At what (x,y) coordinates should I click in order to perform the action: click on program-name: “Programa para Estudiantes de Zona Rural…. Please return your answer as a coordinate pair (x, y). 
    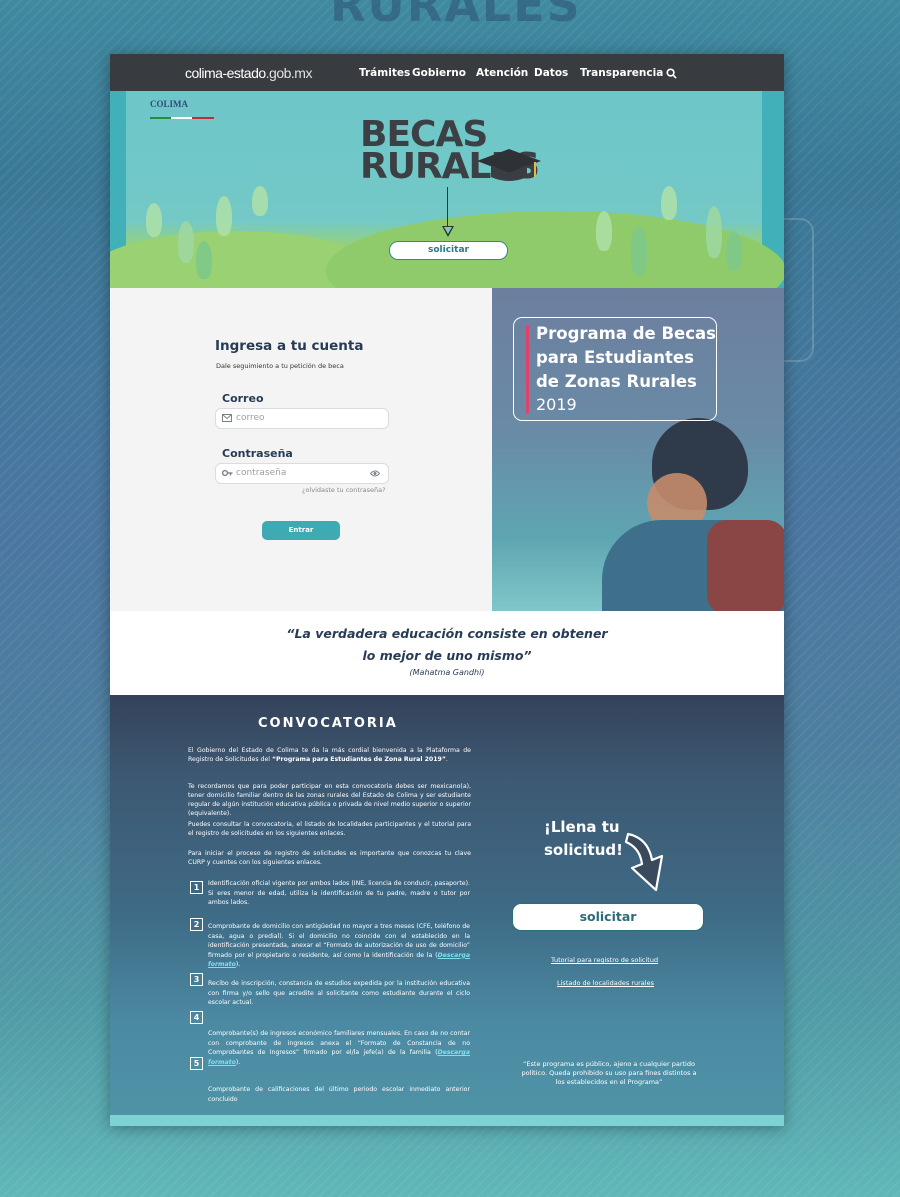
    Looking at the image, I should click on (358, 759).